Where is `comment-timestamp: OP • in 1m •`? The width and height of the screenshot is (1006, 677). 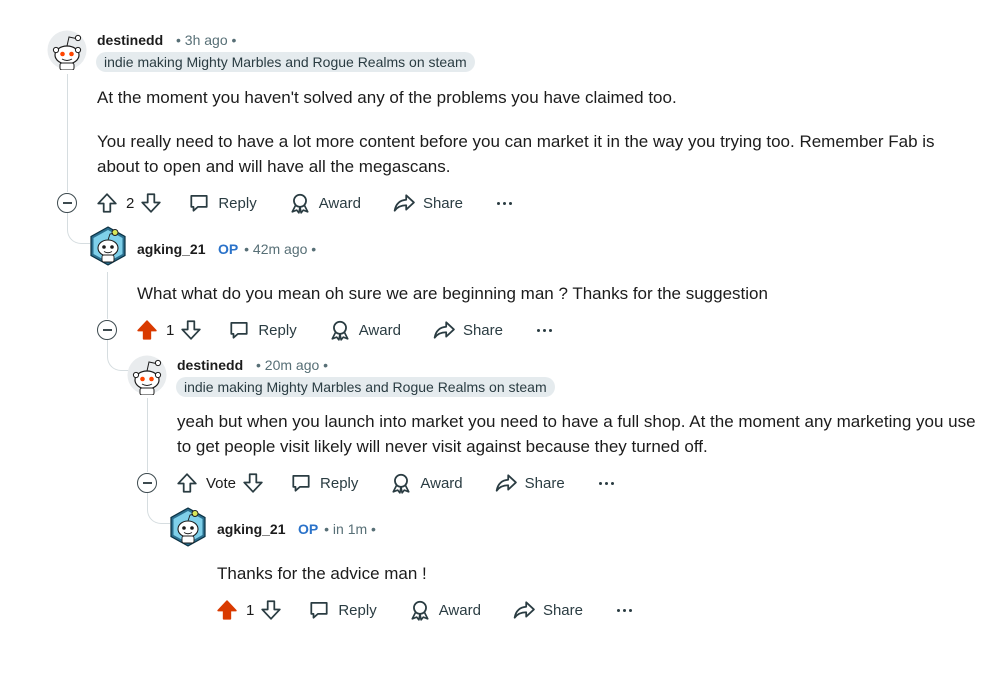
comment-timestamp: OP • in 1m • is located at coordinates (337, 529).